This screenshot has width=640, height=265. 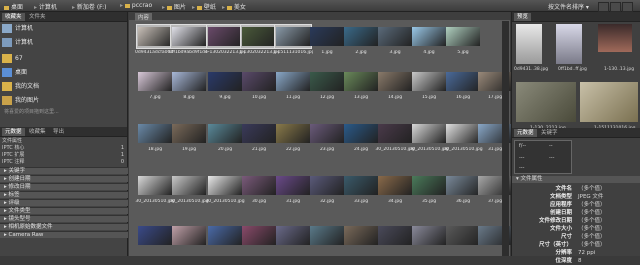 I want to click on tab-metadata-right: 元数据, so click(x=525, y=133).